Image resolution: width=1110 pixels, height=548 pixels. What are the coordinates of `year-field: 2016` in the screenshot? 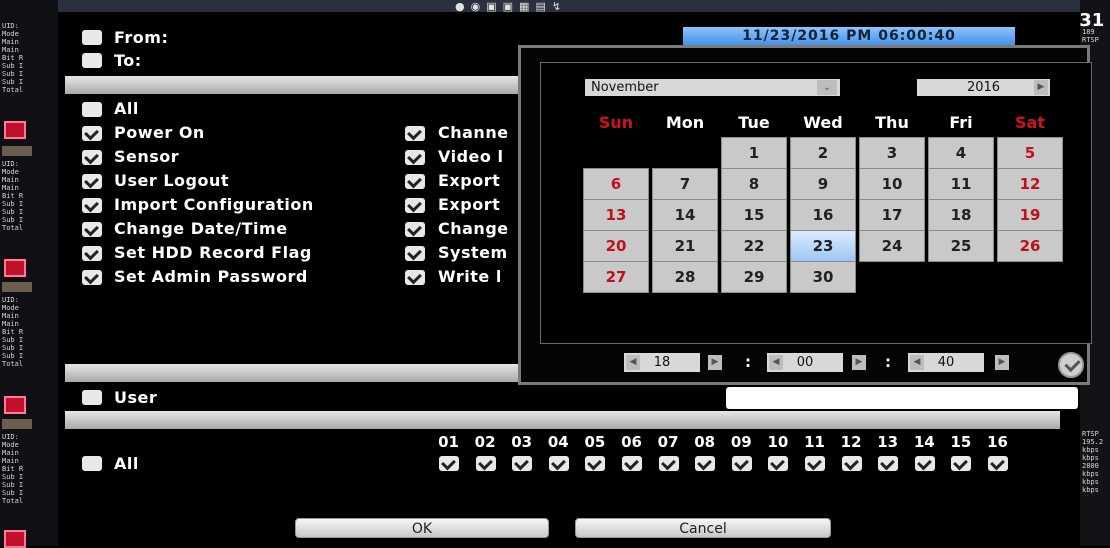 It's located at (983, 87).